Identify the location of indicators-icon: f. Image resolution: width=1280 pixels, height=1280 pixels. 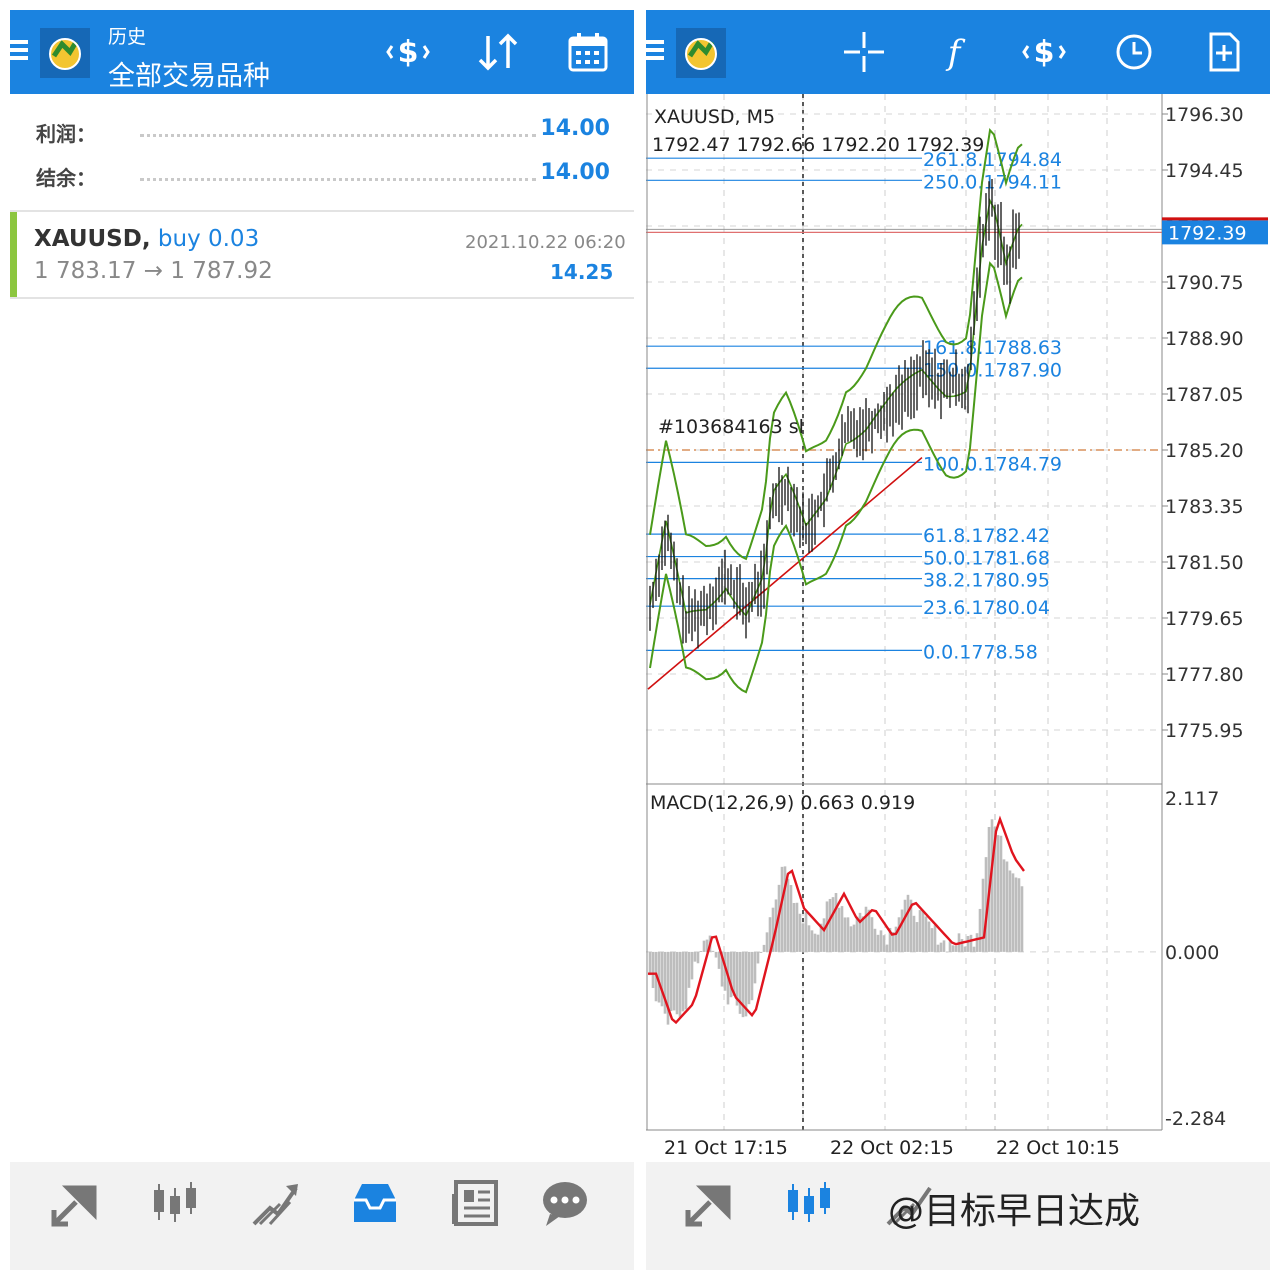
(954, 52).